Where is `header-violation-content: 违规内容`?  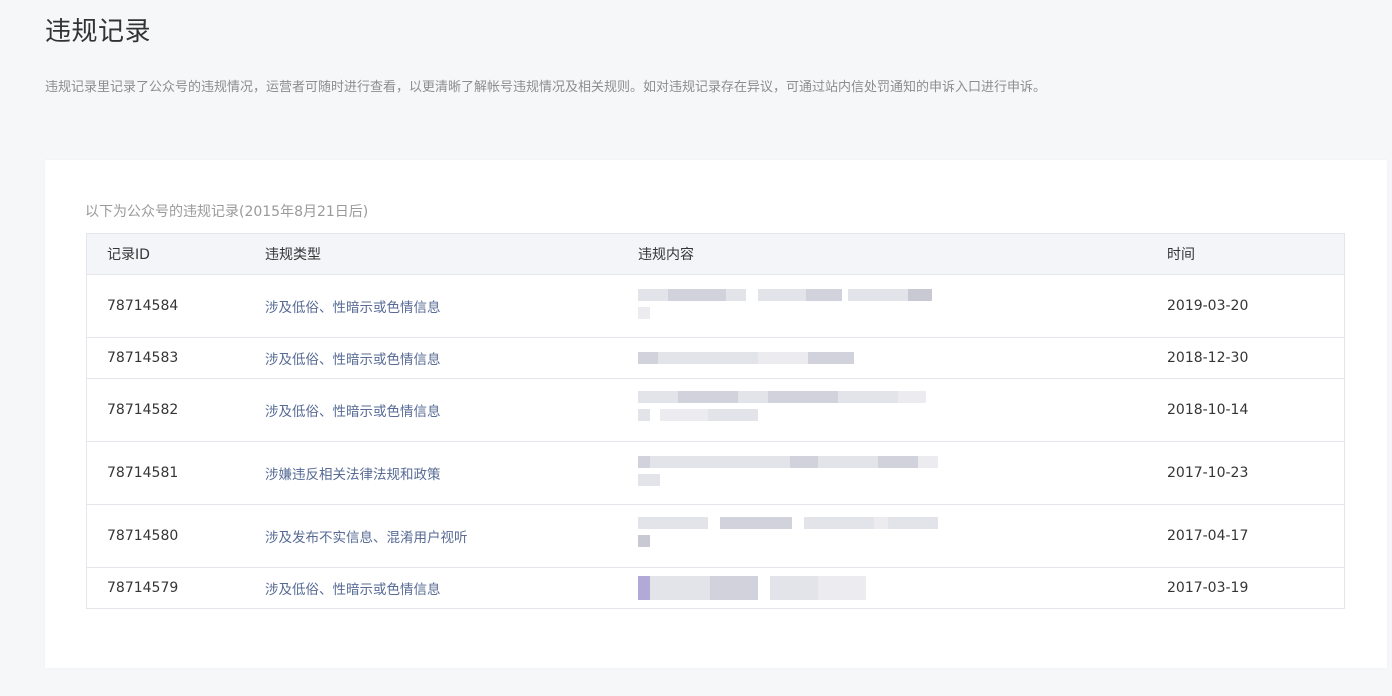 header-violation-content: 违规内容 is located at coordinates (666, 255).